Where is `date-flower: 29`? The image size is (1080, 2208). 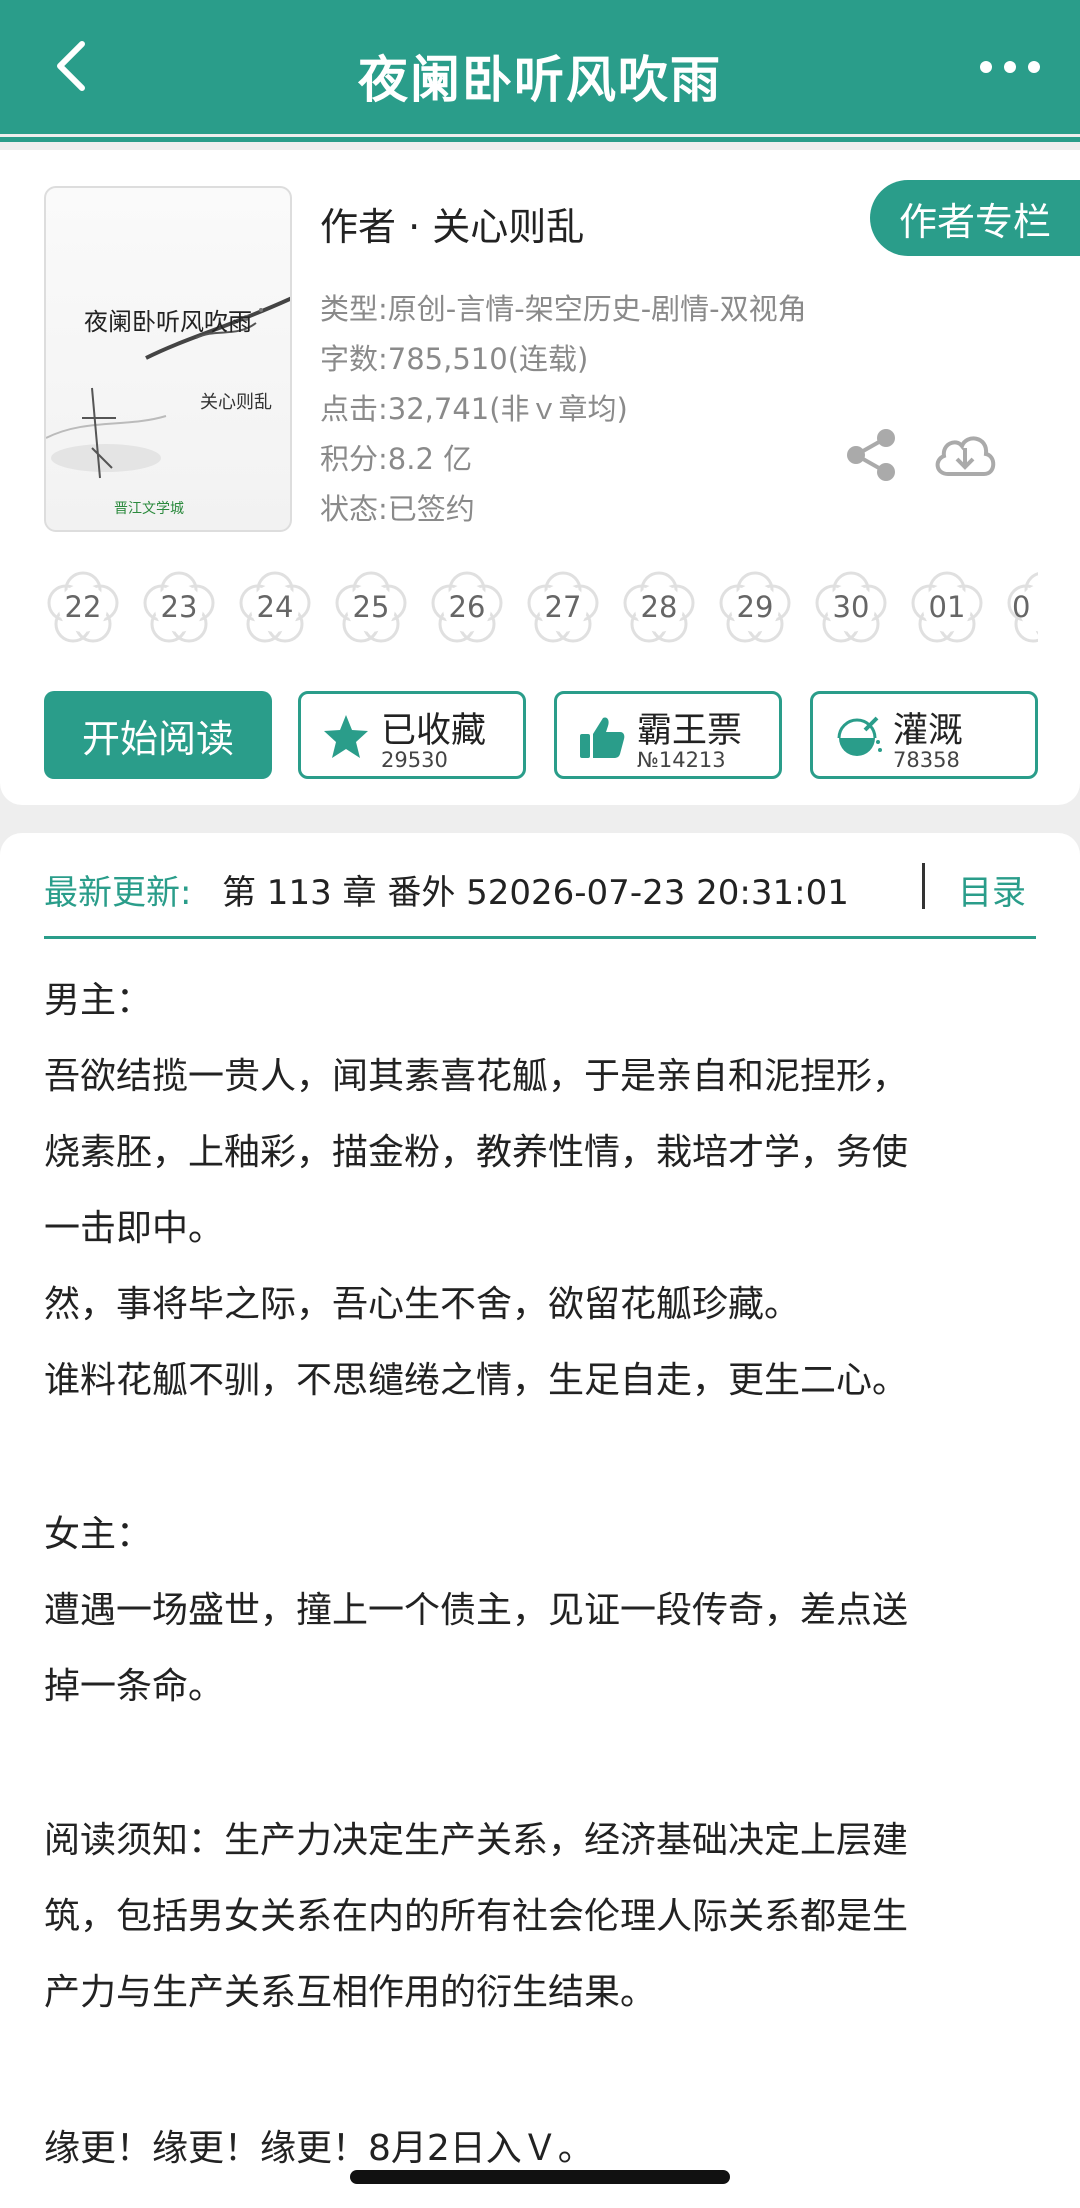
date-flower: 29 is located at coordinates (755, 607).